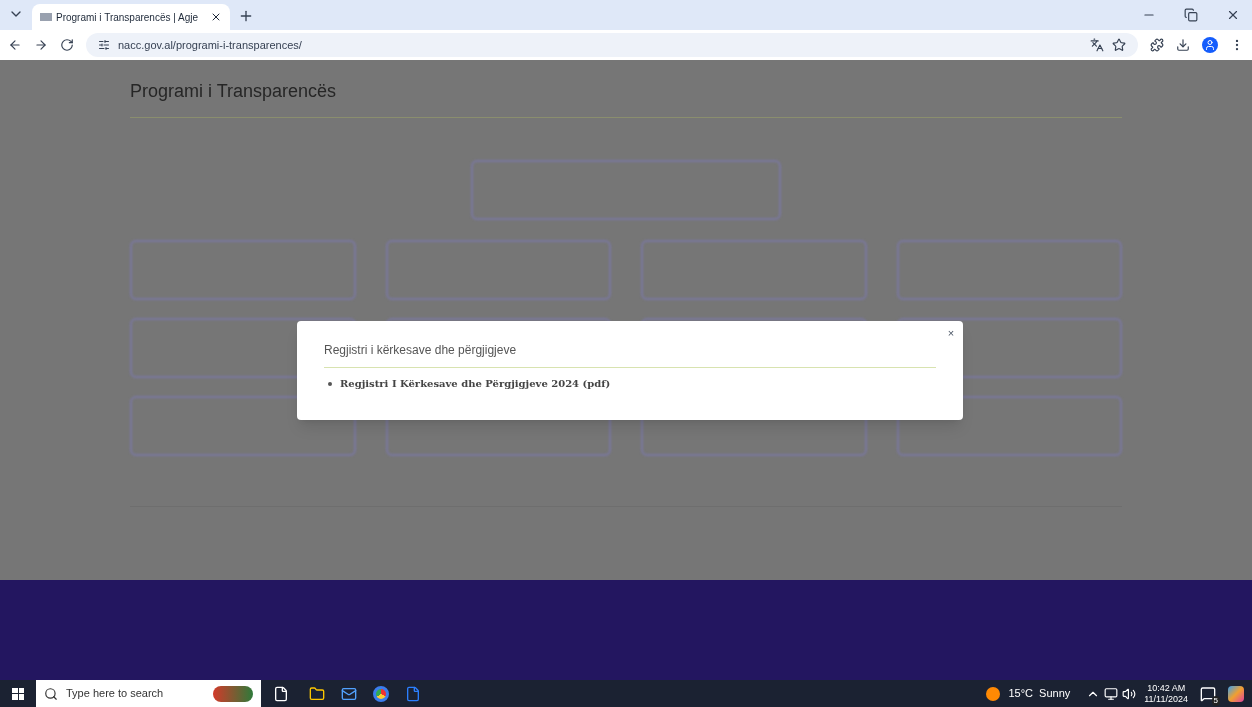  Describe the element at coordinates (1210, 45) in the screenshot. I see `profile-icon` at that location.